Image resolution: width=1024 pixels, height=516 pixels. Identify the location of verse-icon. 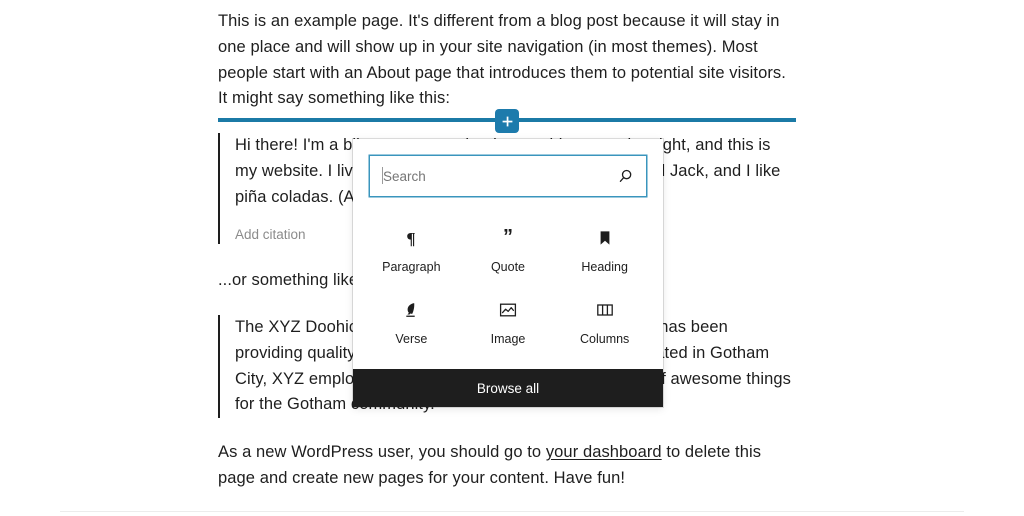
(411, 310).